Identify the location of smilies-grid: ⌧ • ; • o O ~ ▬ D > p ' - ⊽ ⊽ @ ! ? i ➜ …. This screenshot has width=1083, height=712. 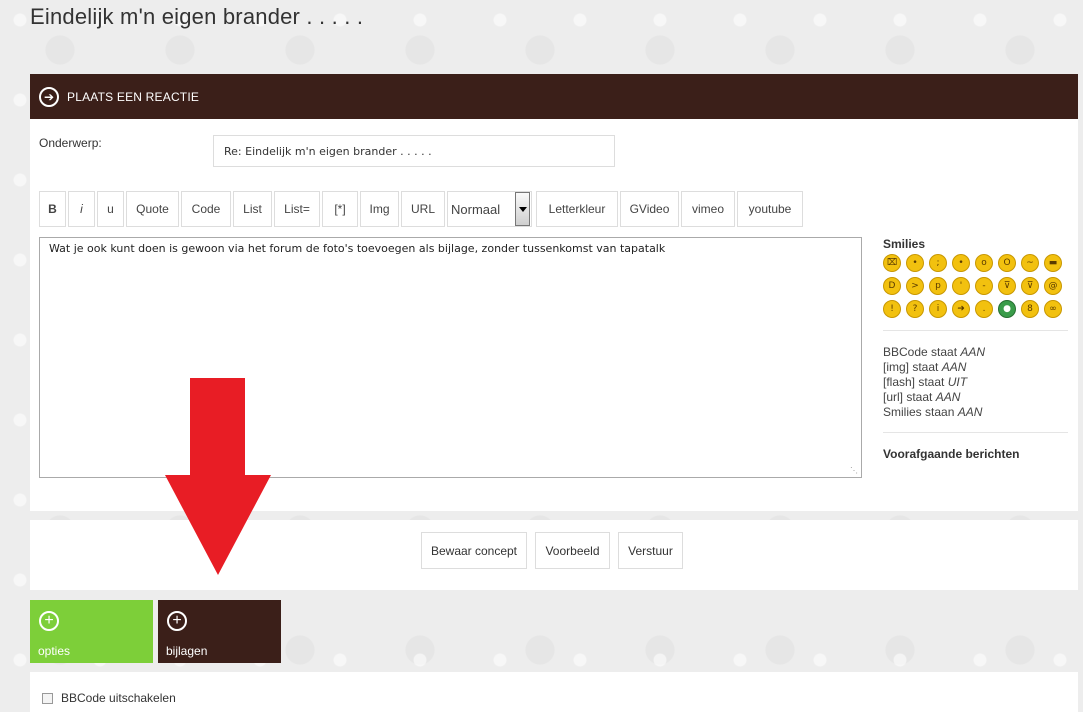
(975, 286).